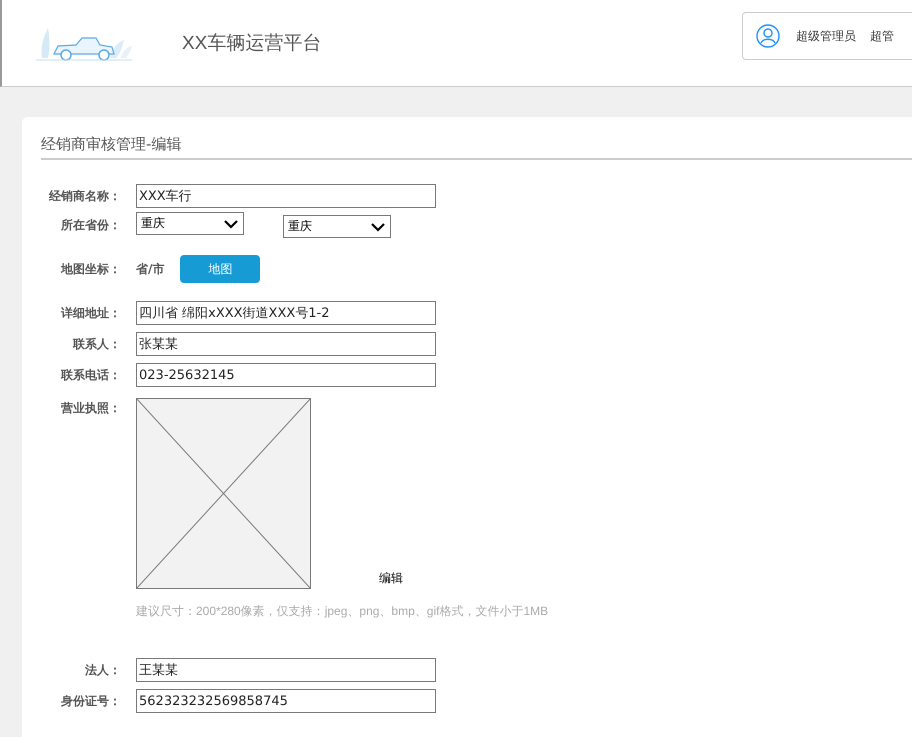 Image resolution: width=912 pixels, height=737 pixels. Describe the element at coordinates (84, 196) in the screenshot. I see `field-label: 经销商名称：` at that location.